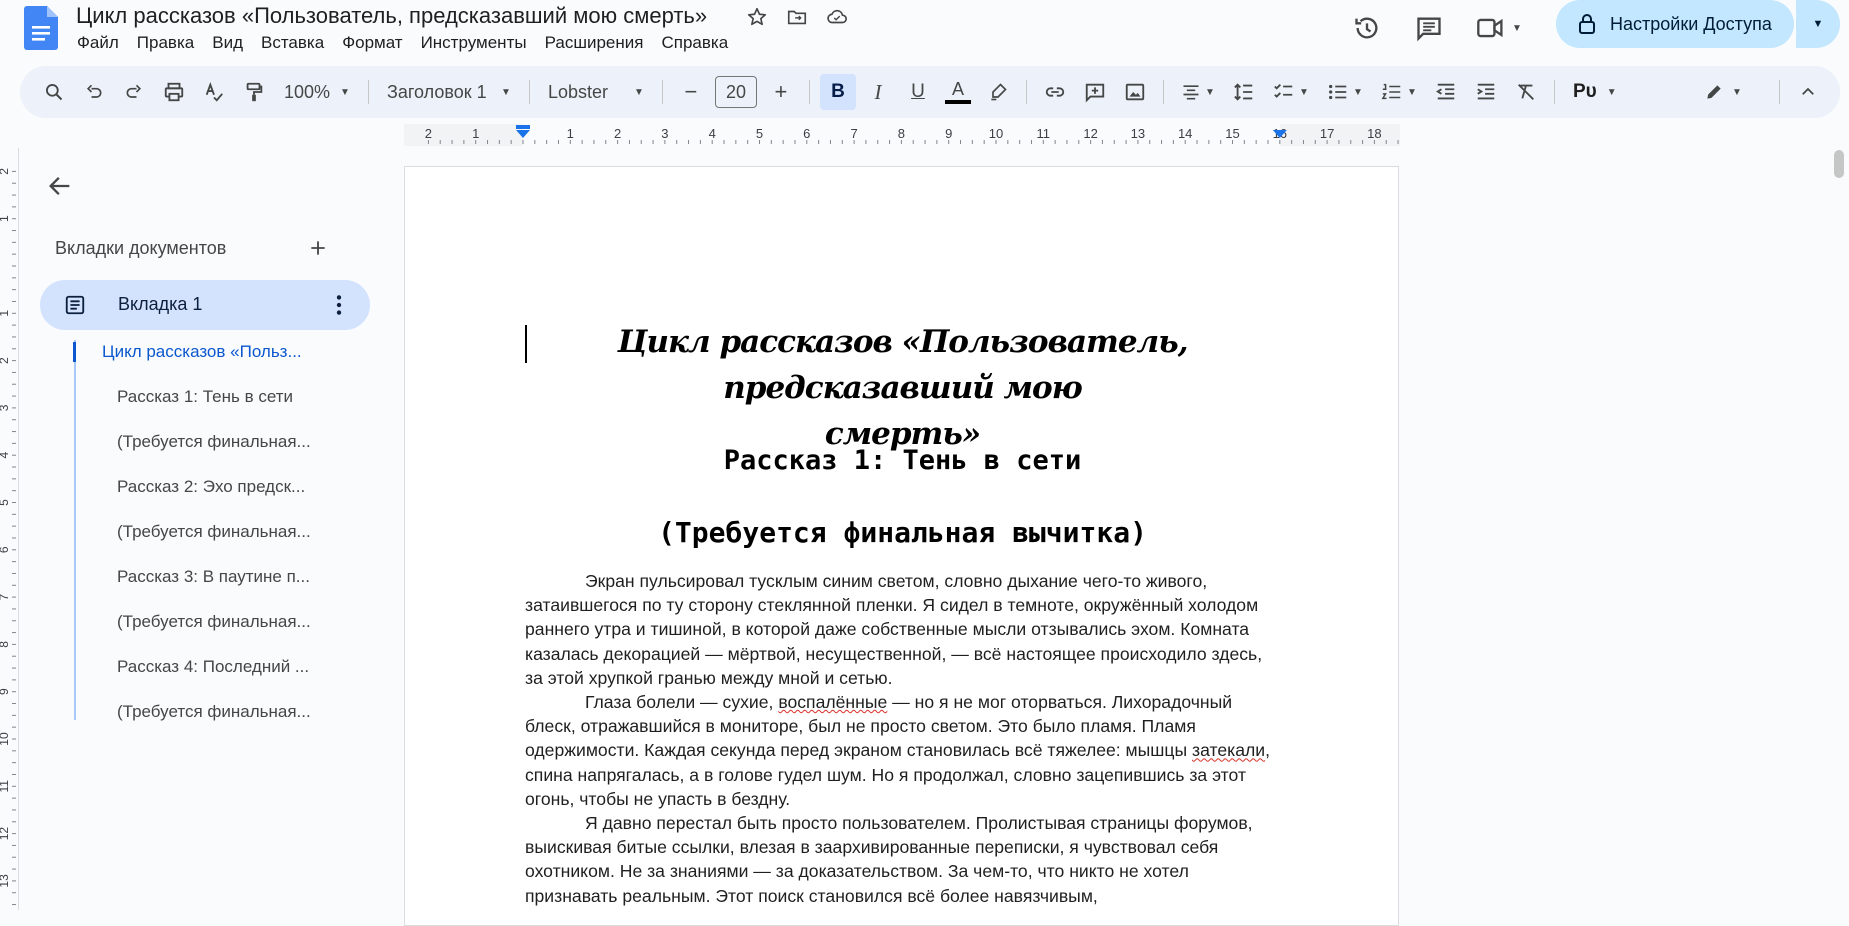 The image size is (1849, 926). I want to click on menu-help: Справка, so click(694, 43).